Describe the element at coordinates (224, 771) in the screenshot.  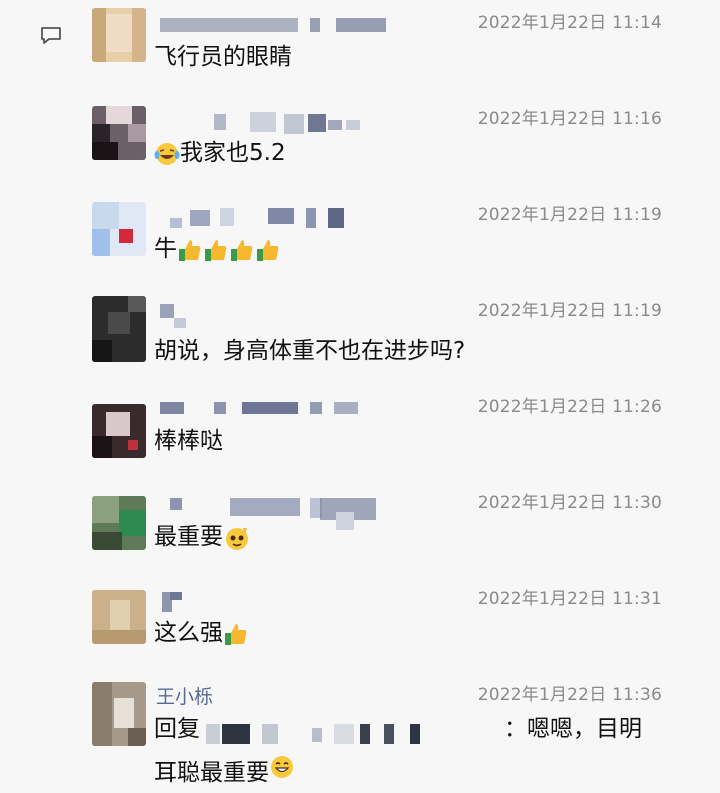
I see `comment-text-line2: 耳聪最重要` at that location.